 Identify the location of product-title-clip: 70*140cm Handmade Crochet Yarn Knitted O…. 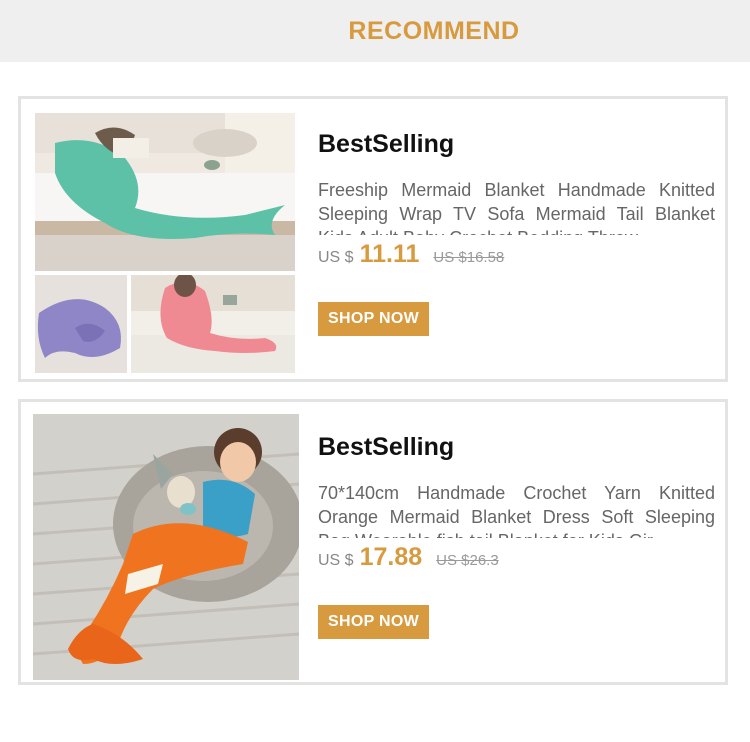
(516, 509).